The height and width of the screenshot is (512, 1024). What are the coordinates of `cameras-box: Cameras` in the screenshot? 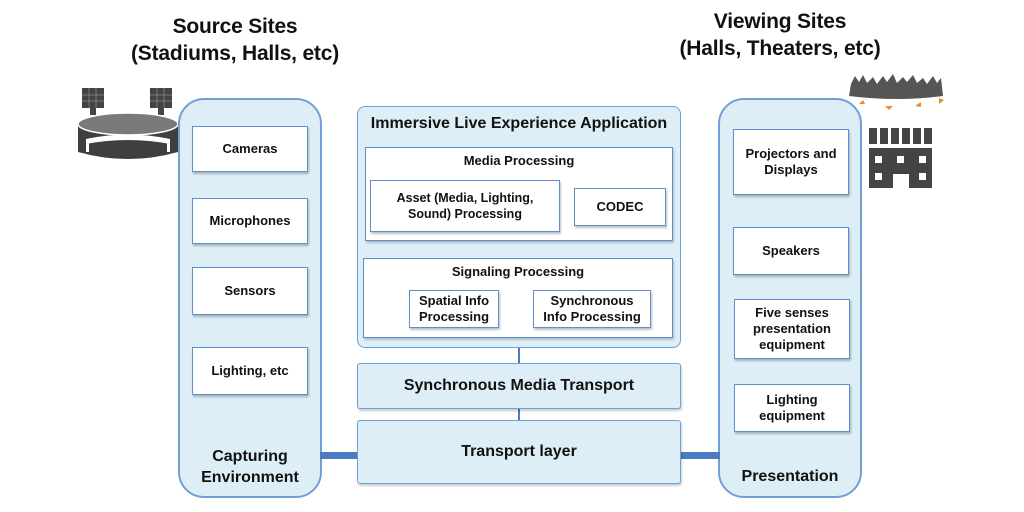 It's located at (250, 149).